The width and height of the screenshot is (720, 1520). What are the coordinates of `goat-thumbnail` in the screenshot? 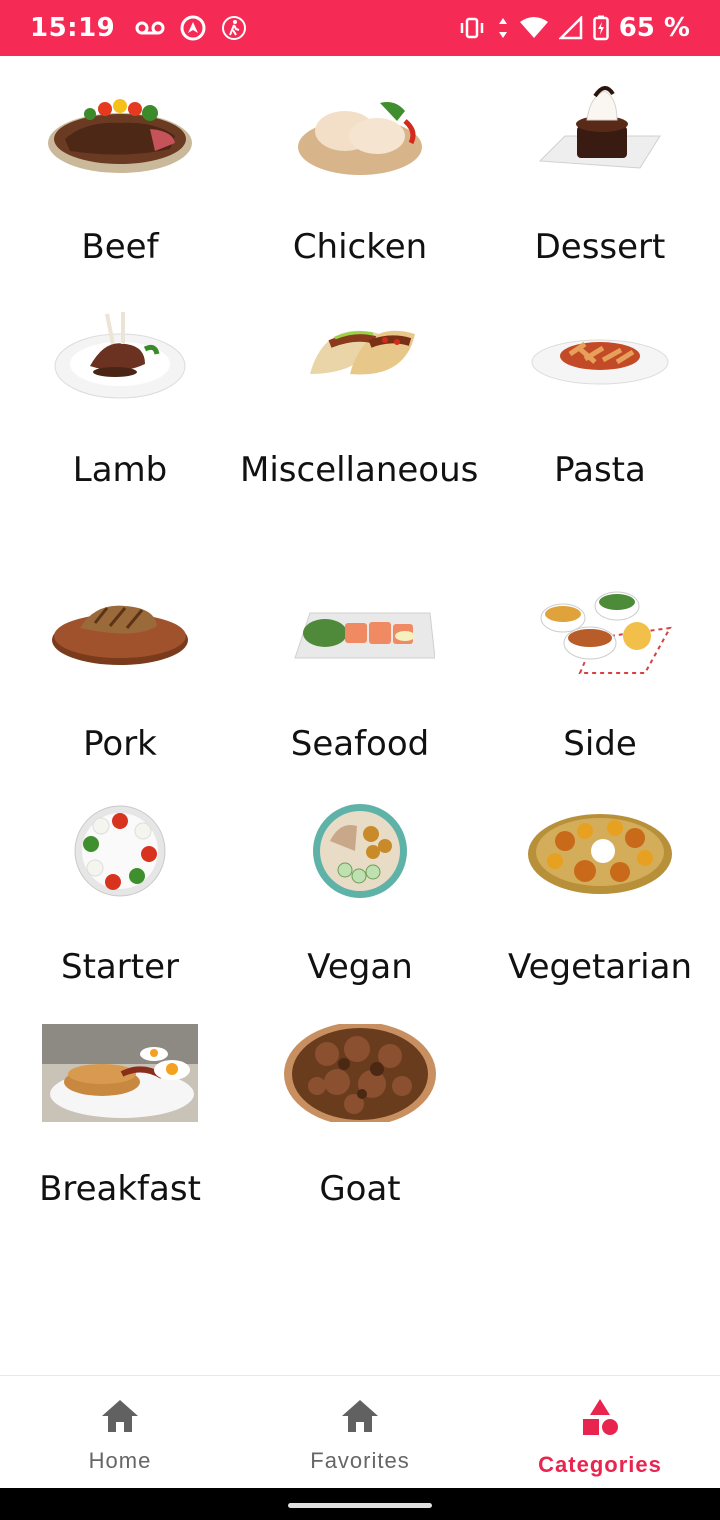 It's located at (360, 1073).